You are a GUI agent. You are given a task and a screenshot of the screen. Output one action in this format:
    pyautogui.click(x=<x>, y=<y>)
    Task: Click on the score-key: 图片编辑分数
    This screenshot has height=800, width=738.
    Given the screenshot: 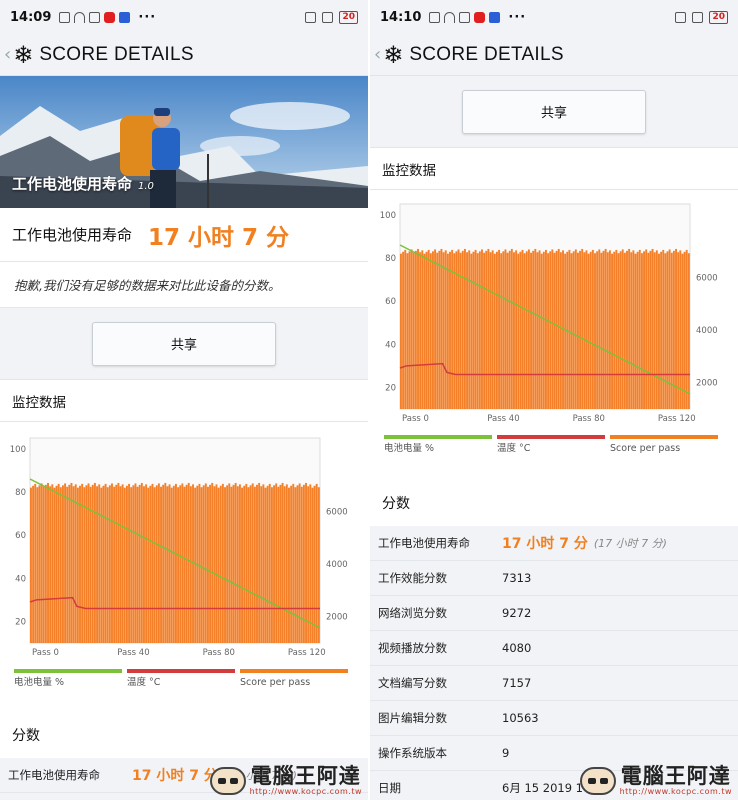 What is the action you would take?
    pyautogui.click(x=412, y=718)
    